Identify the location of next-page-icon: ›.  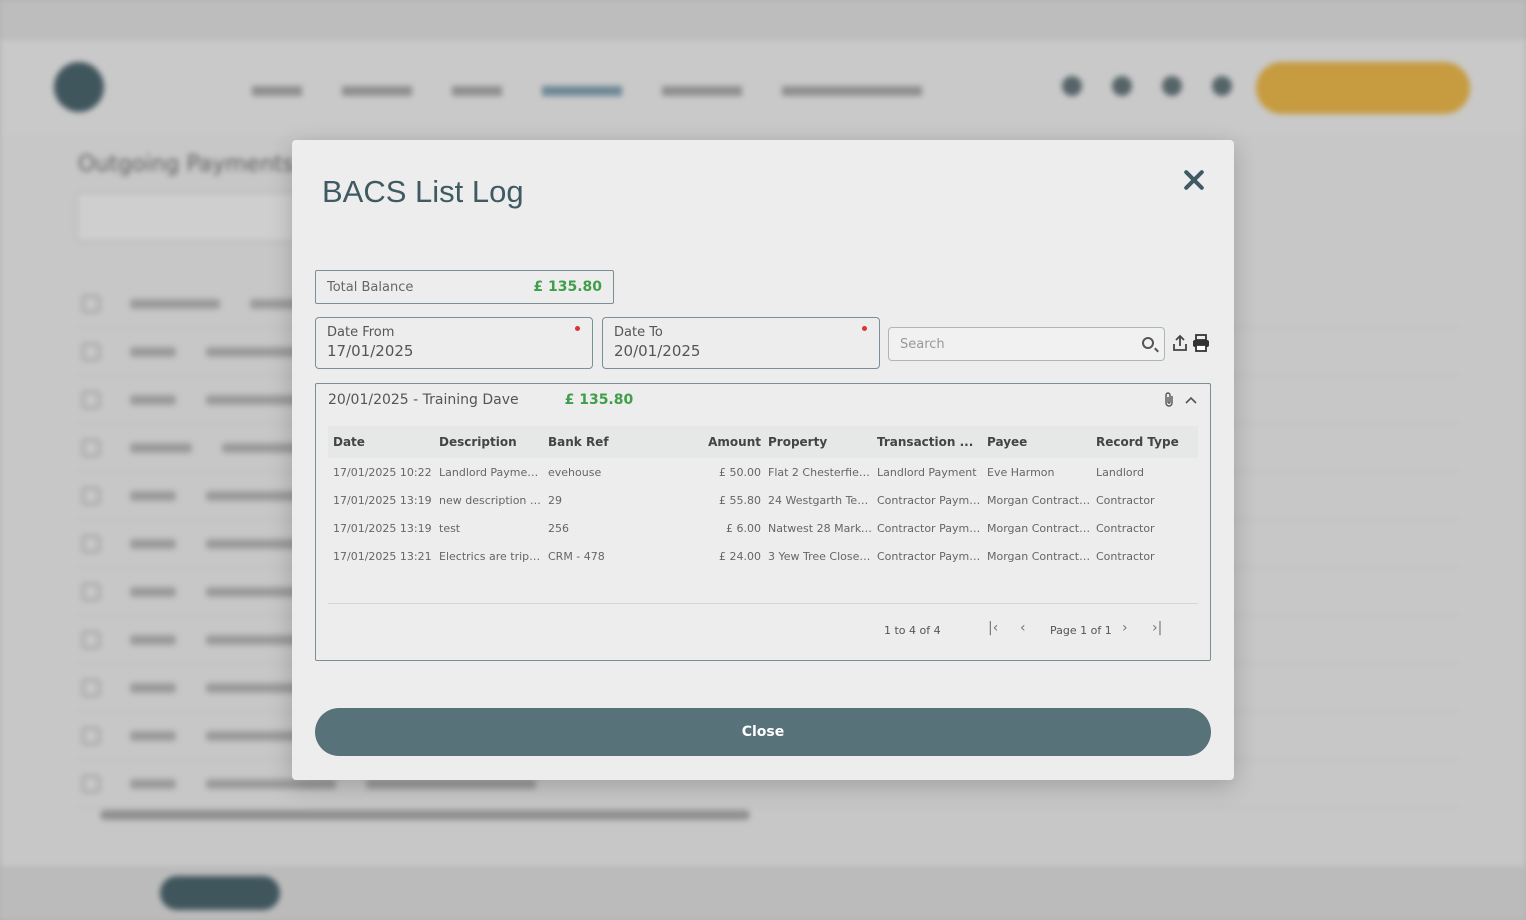
(1125, 628).